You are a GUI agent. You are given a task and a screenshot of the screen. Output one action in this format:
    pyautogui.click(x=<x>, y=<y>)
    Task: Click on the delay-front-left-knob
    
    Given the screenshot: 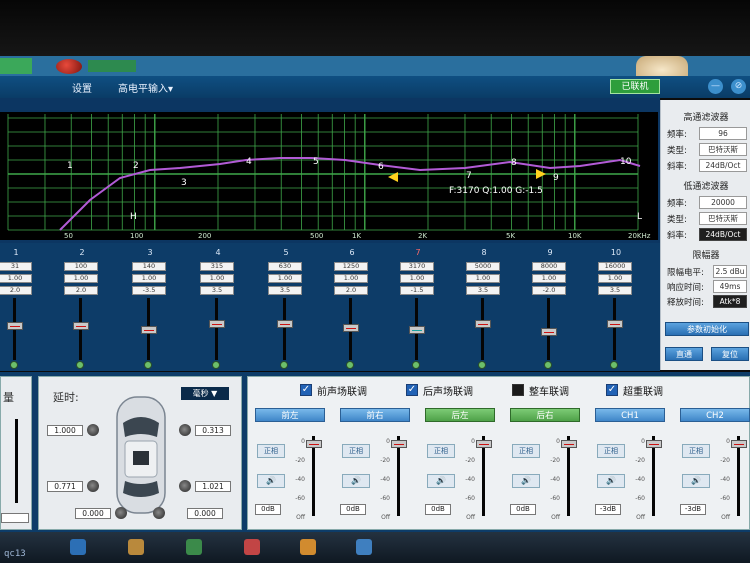 What is the action you would take?
    pyautogui.click(x=93, y=430)
    